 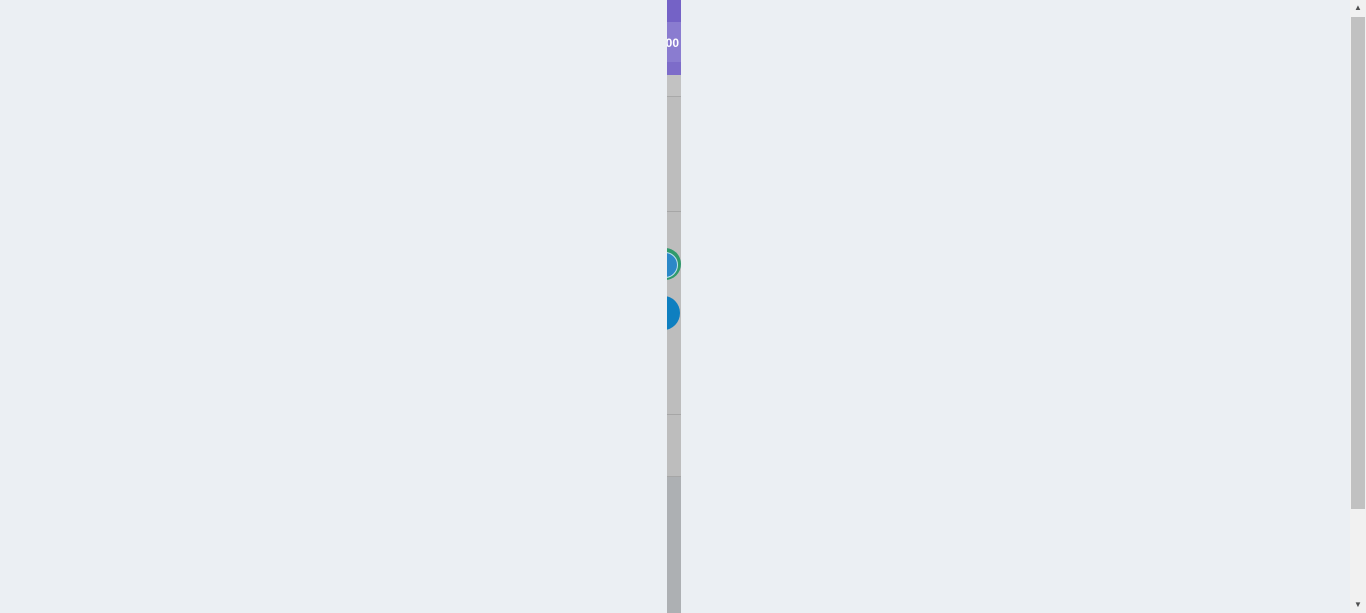 I want to click on scrollbar-thumb, so click(x=1358, y=263).